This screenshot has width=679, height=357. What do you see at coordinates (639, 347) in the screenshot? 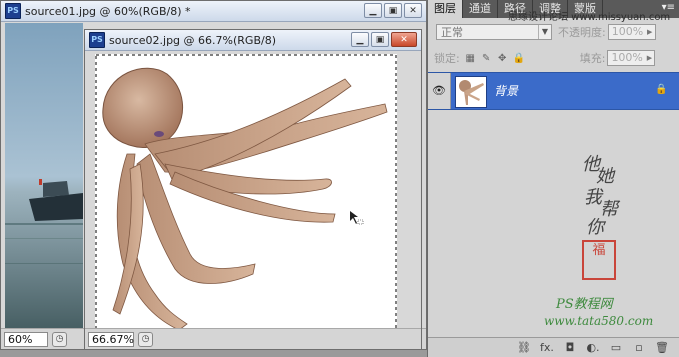
I see `new-layer-icon: ▫` at bounding box center [639, 347].